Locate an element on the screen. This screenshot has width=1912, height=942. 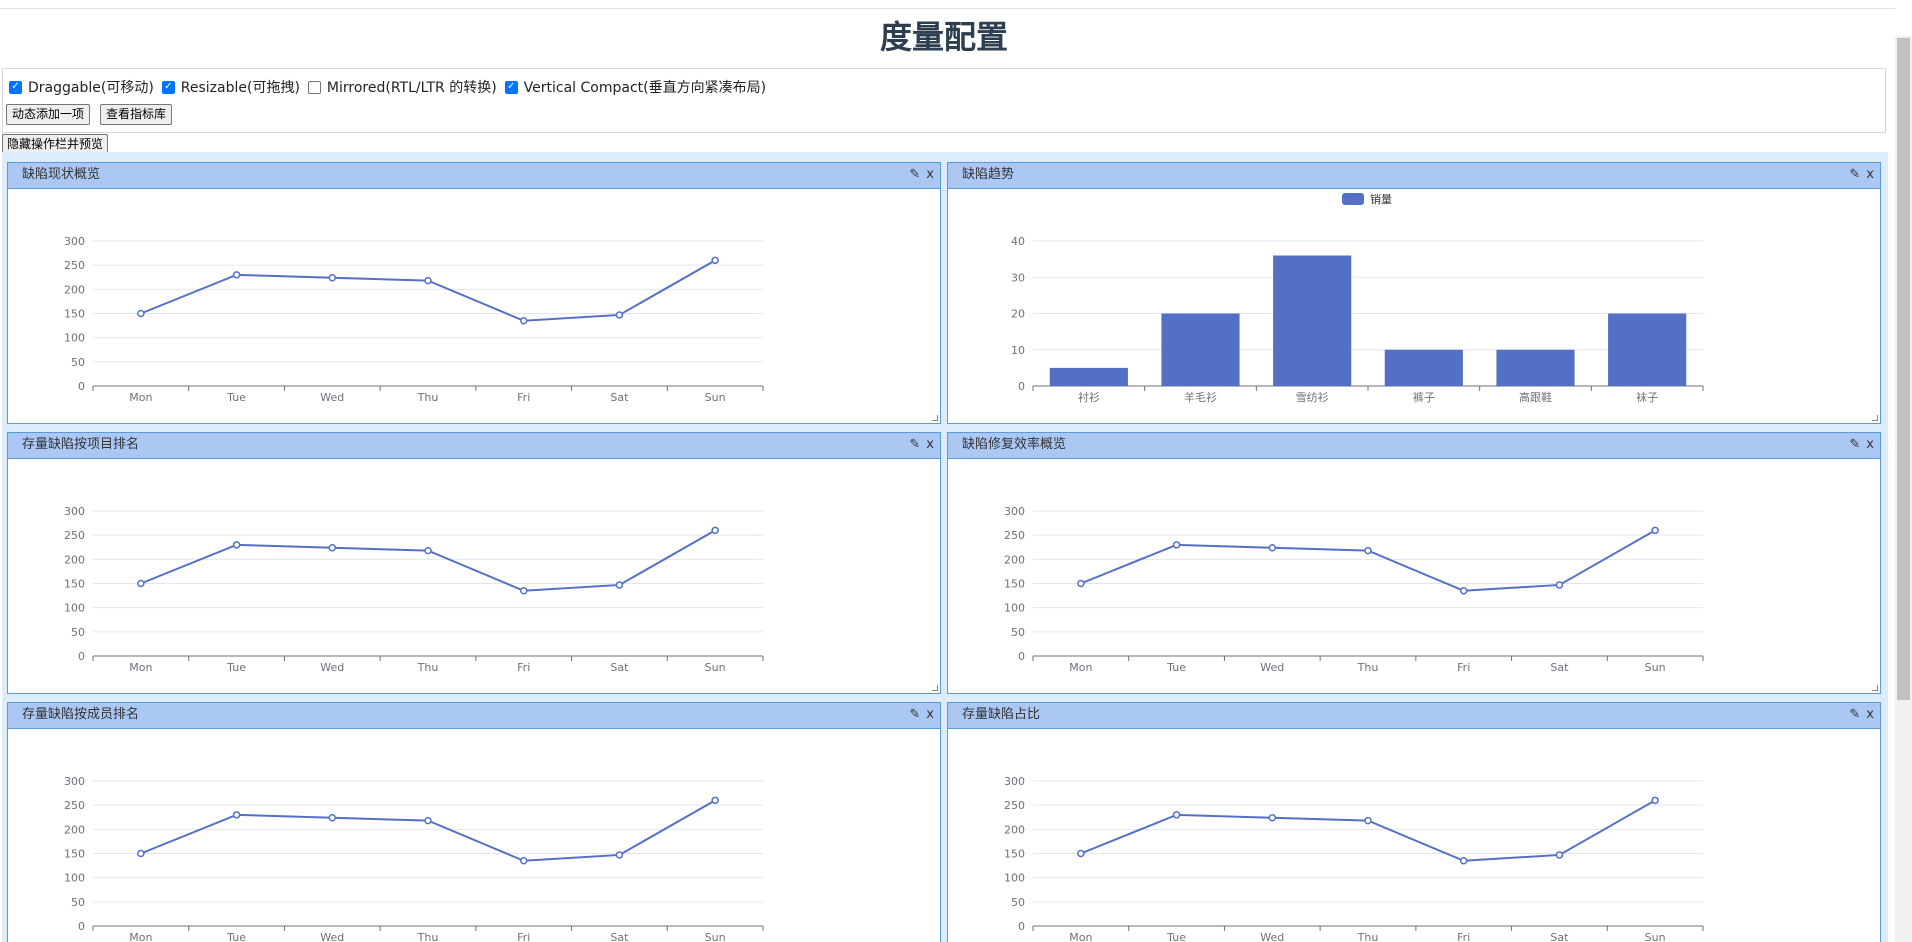
x-tick-label: 袜子 is located at coordinates (1647, 397).